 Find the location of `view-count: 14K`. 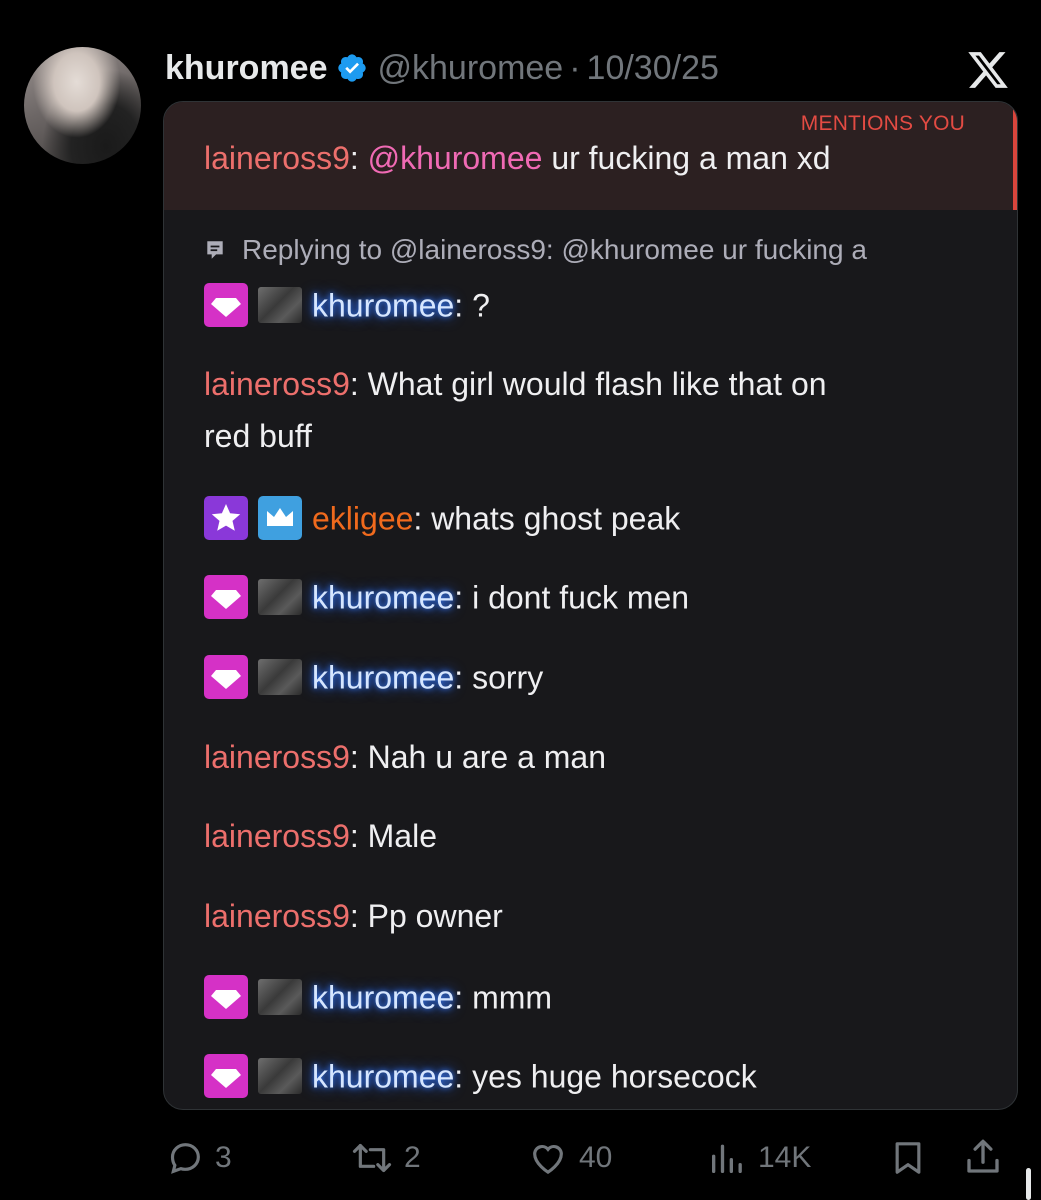

view-count: 14K is located at coordinates (785, 1157).